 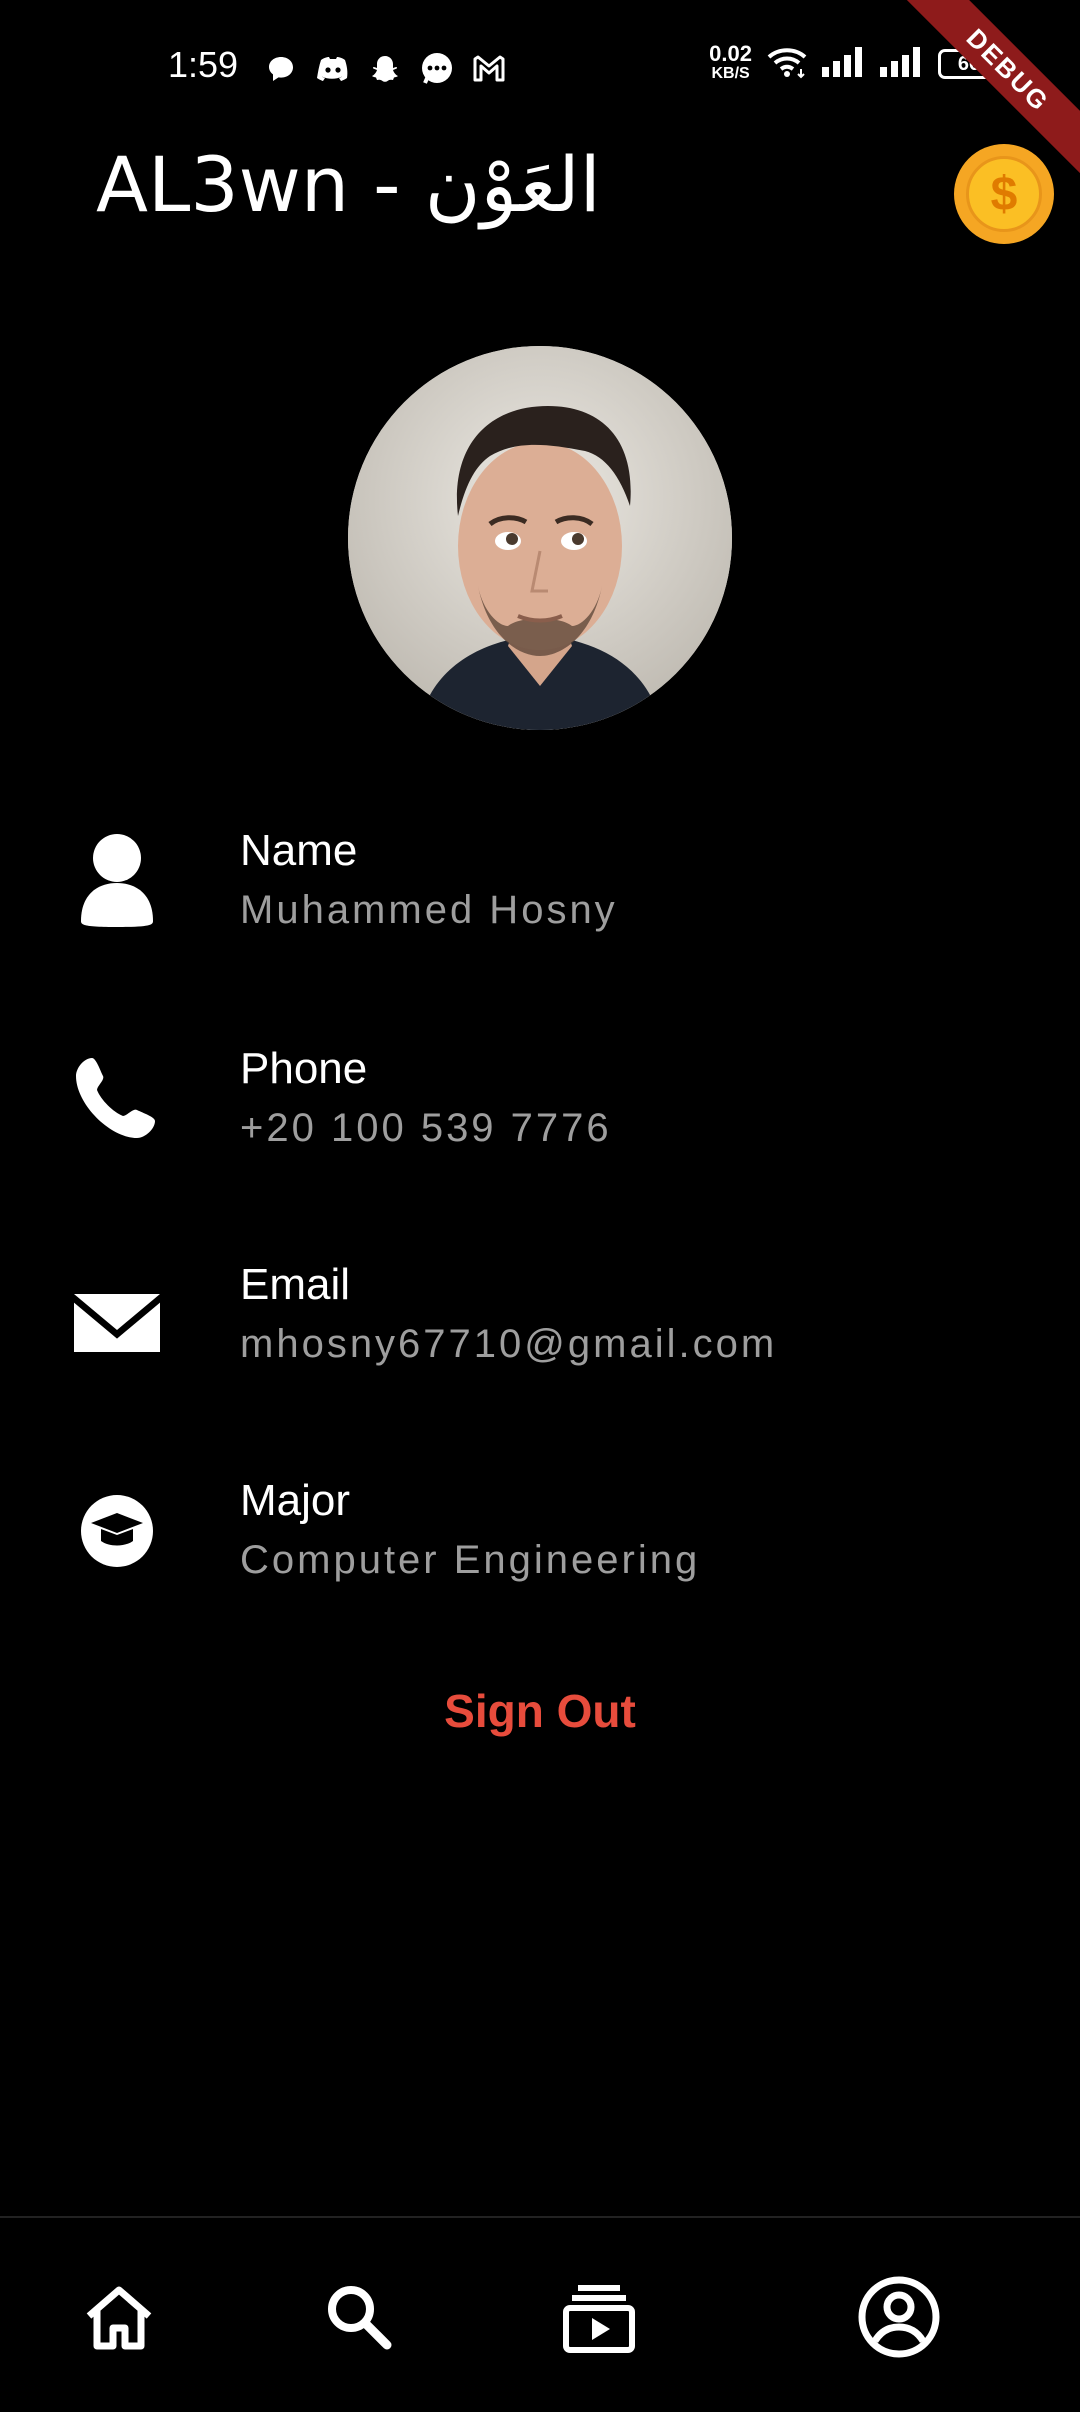 I want to click on mail-icon, so click(x=117, y=1323).